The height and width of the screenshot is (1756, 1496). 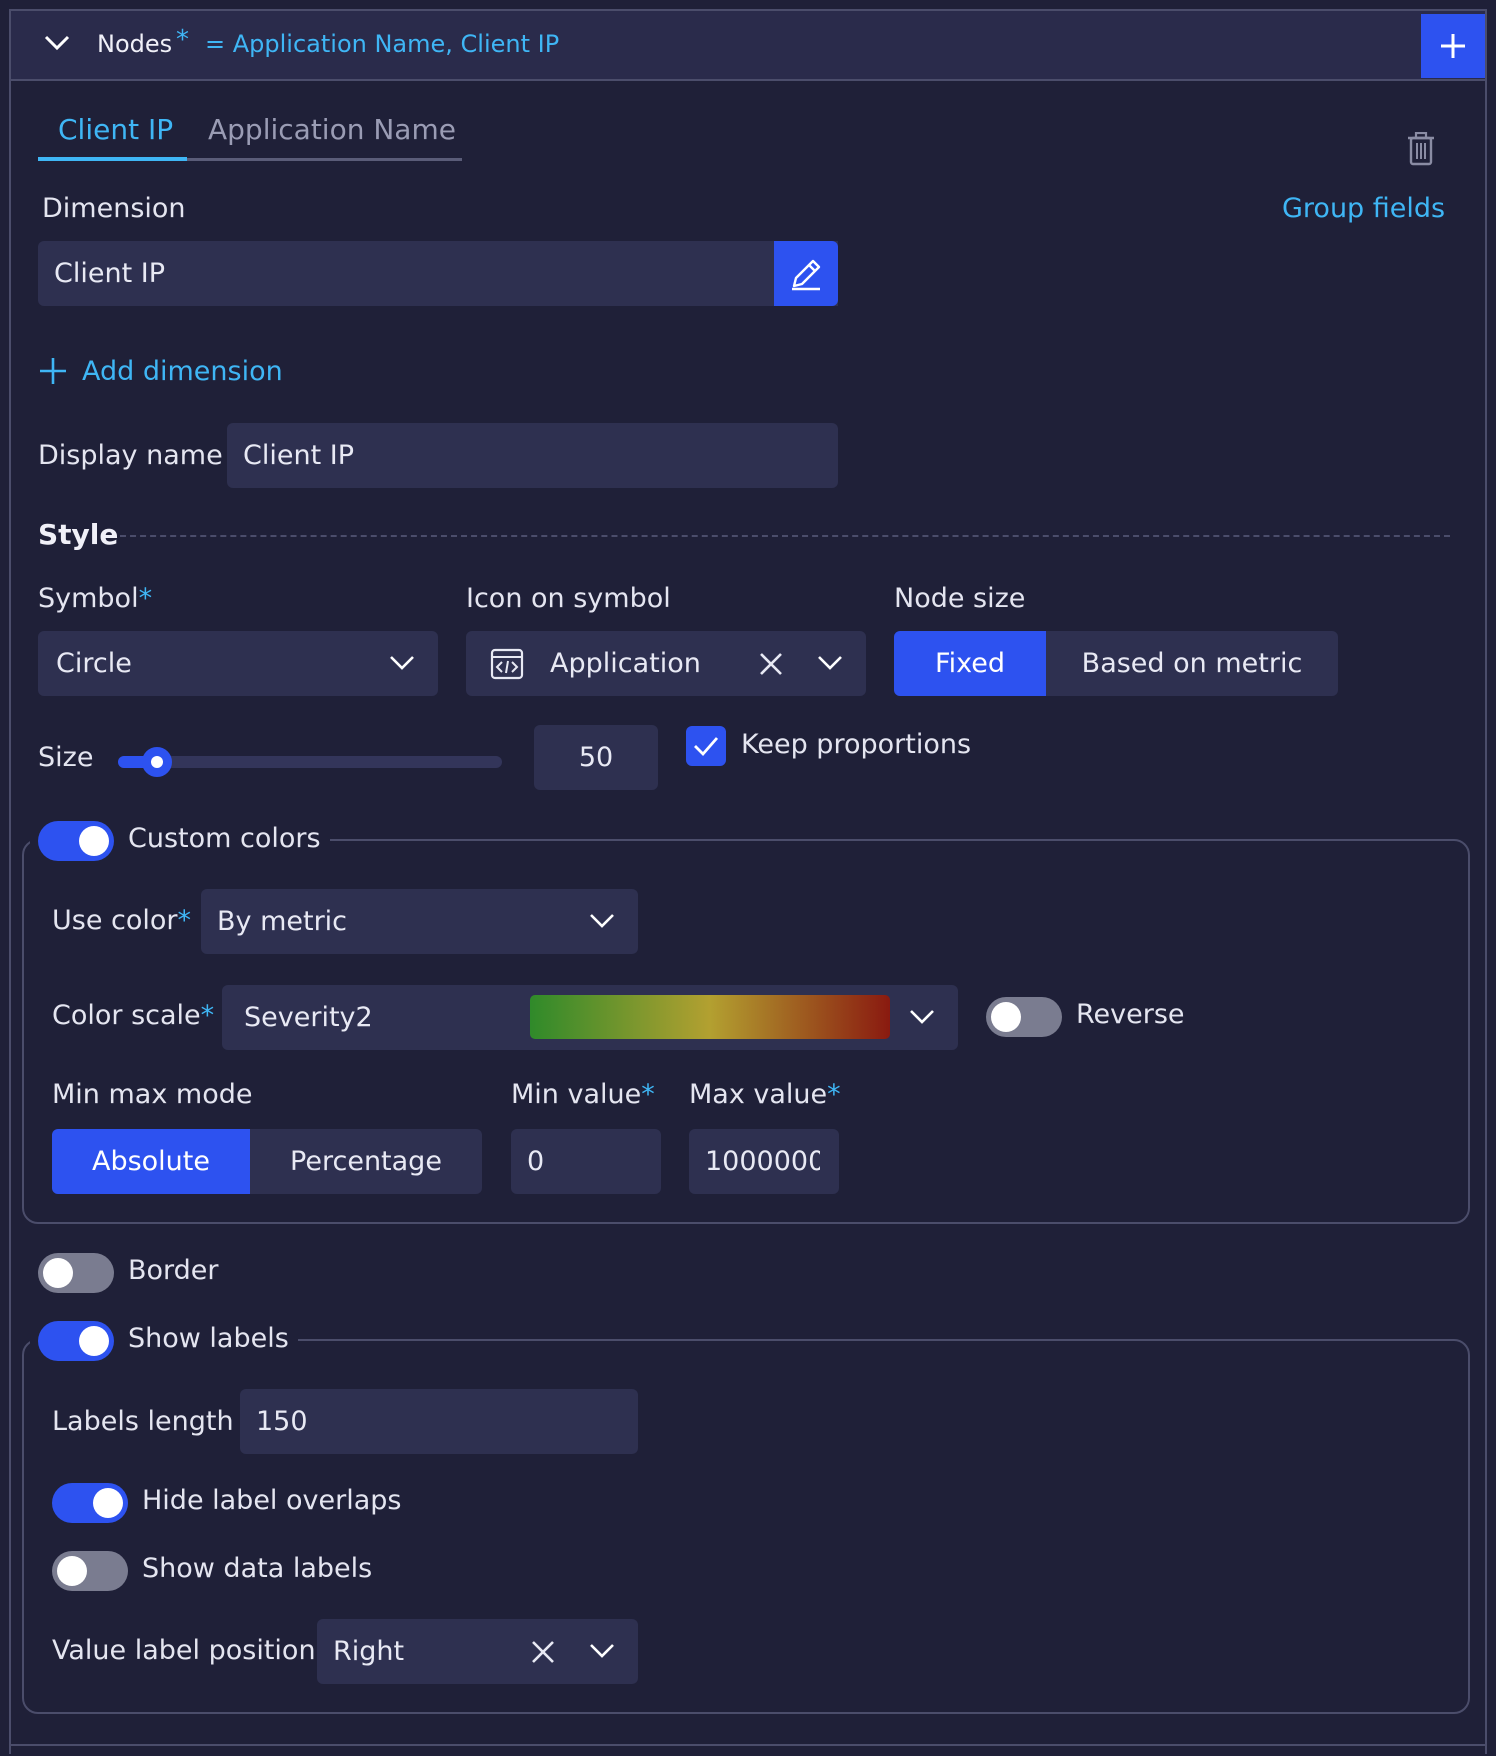 I want to click on add-dimension-button: Add dimension, so click(x=160, y=371).